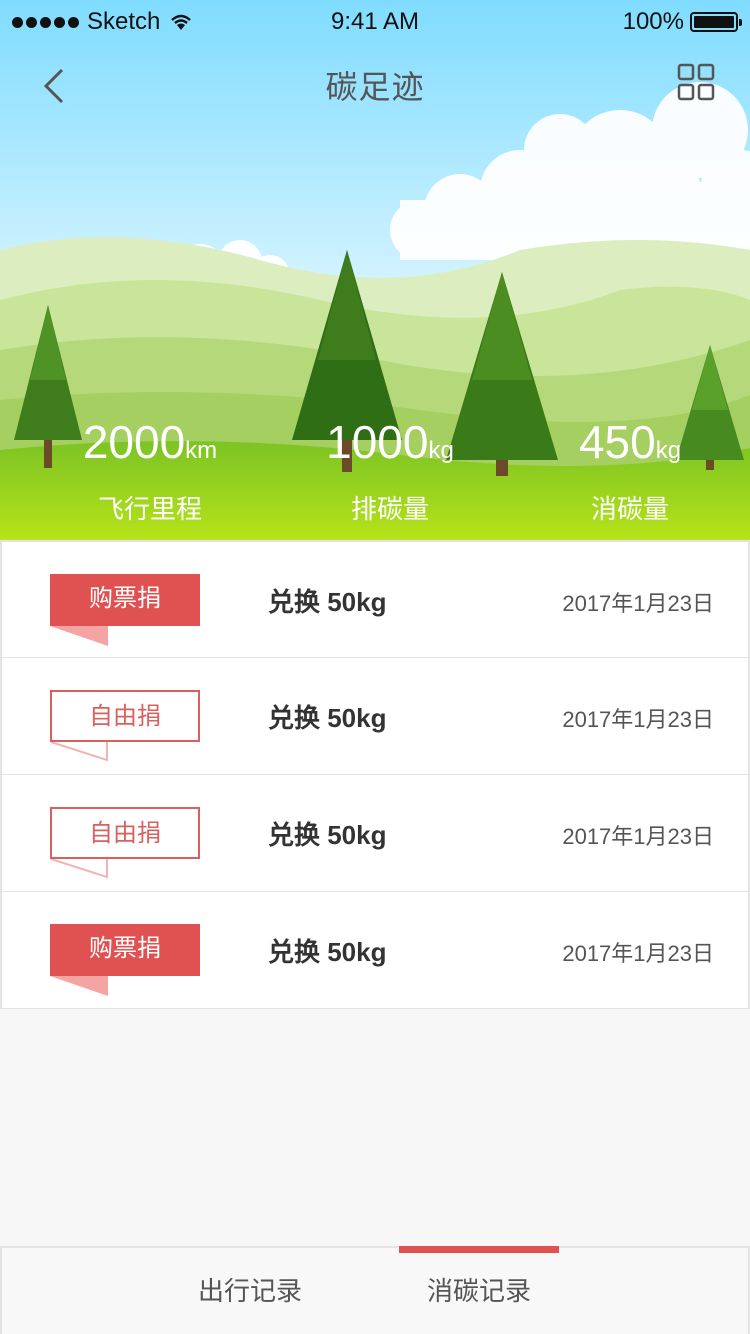  Describe the element at coordinates (617, 442) in the screenshot. I see `stat-value: 450` at that location.